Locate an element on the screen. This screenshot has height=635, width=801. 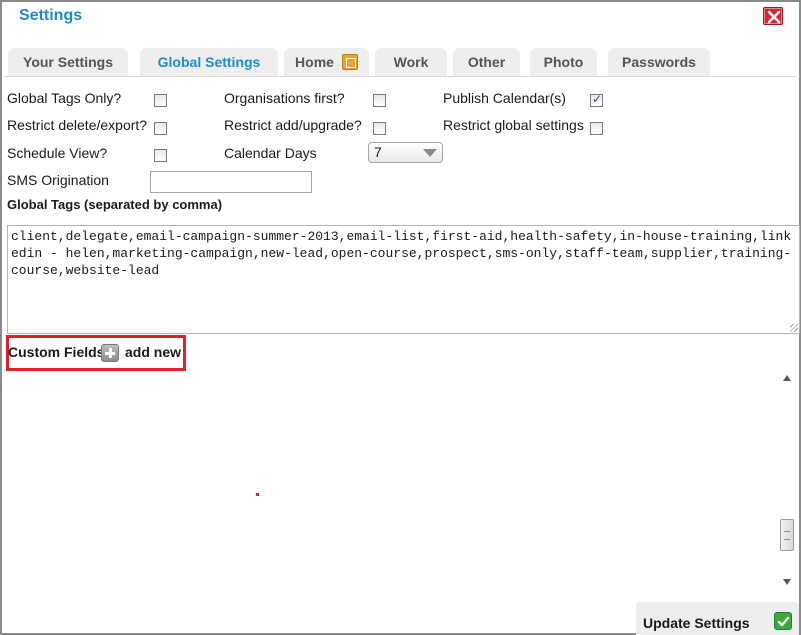
tab-work: Work is located at coordinates (411, 62).